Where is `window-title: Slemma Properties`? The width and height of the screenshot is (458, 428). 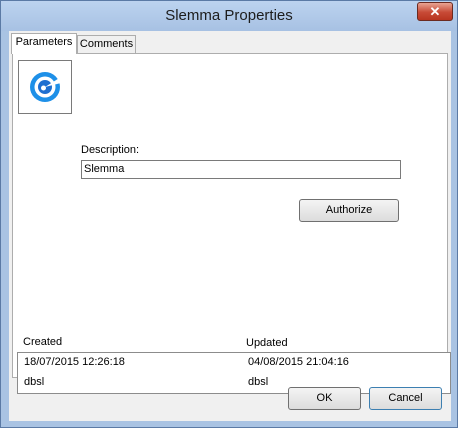 window-title: Slemma Properties is located at coordinates (229, 15).